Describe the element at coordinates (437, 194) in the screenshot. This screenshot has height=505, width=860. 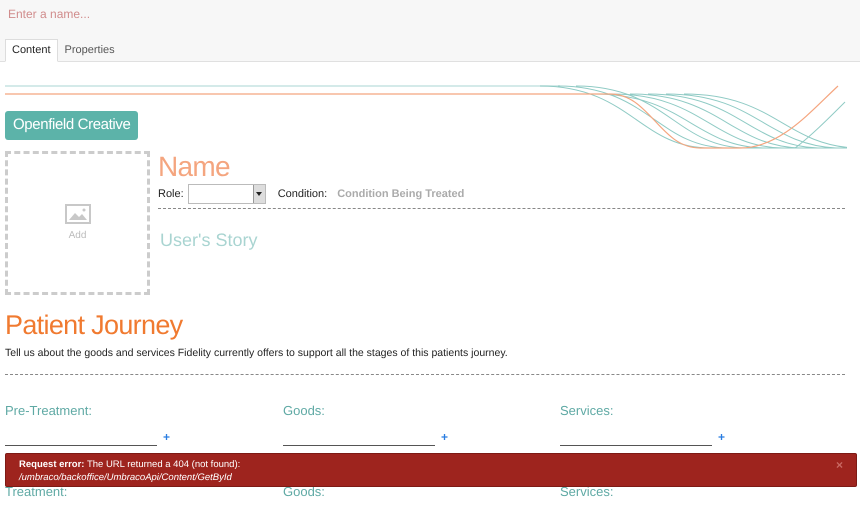
I see `condition-field: Condition Being Treated` at that location.